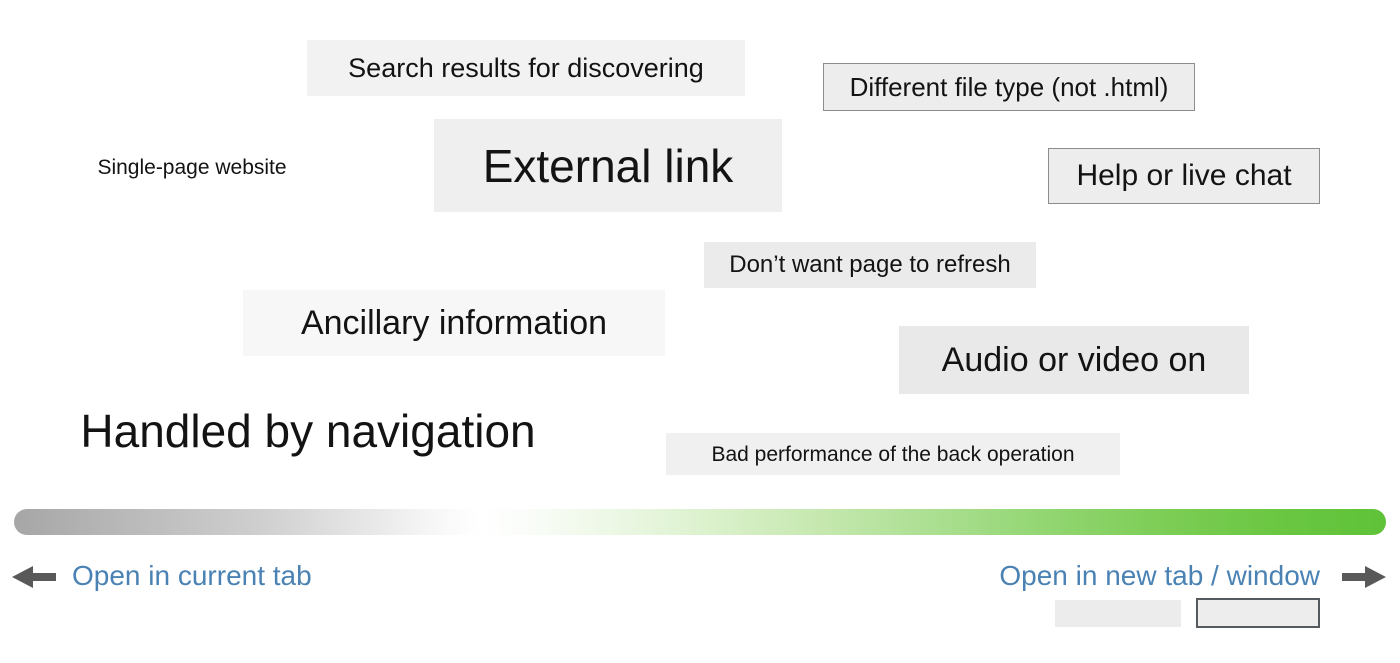  What do you see at coordinates (308, 431) in the screenshot?
I see `chip-handled-by-navigation: Handled by navigation` at bounding box center [308, 431].